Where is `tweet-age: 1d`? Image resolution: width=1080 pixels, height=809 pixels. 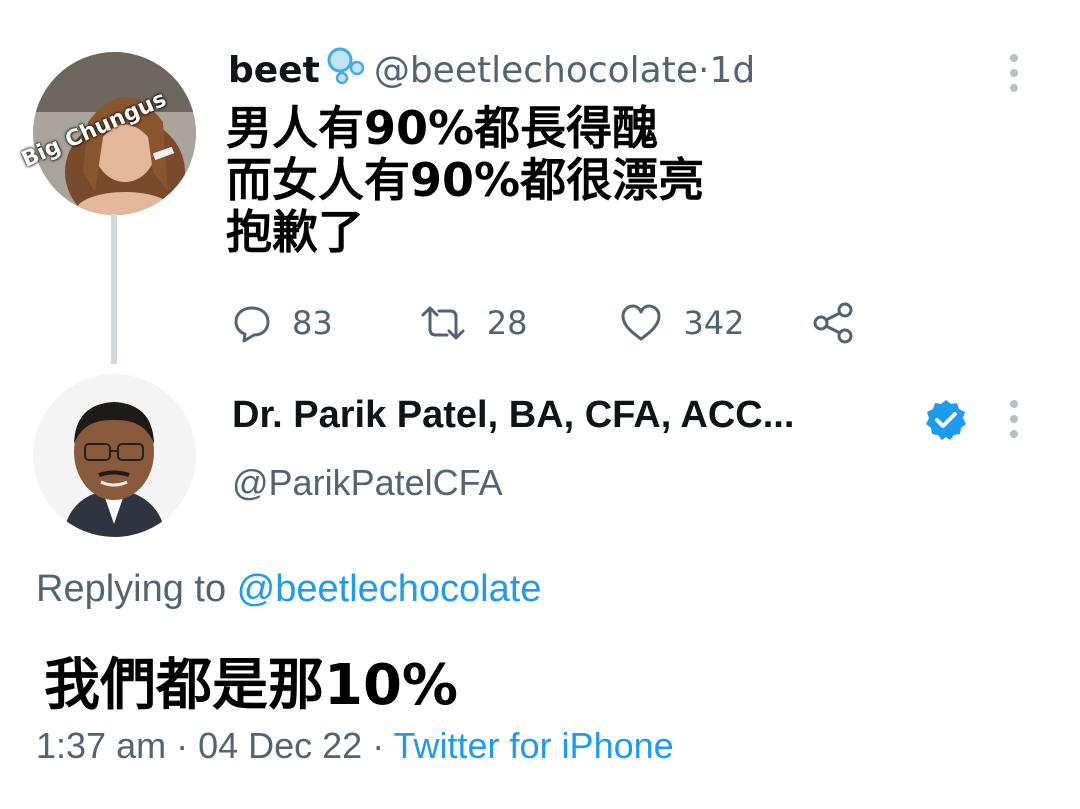
tweet-age: 1d is located at coordinates (732, 70).